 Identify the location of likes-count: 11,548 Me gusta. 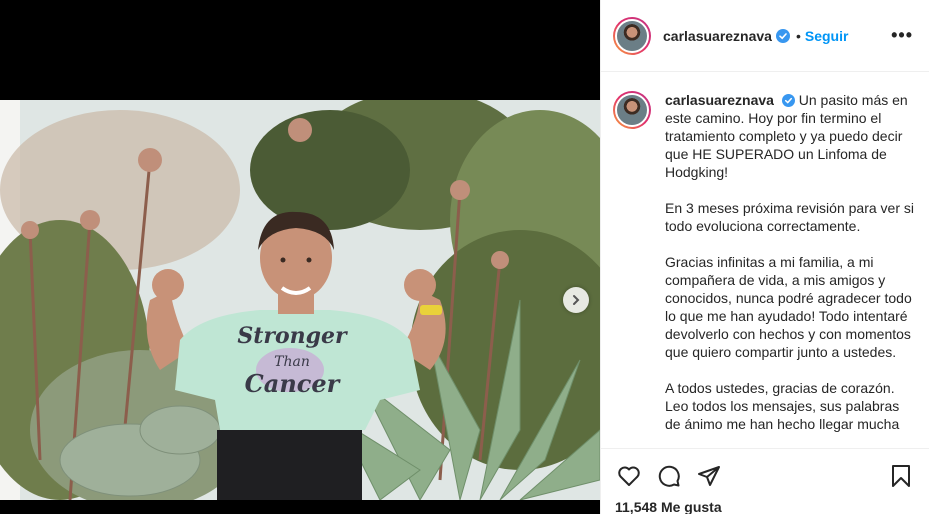
(765, 506).